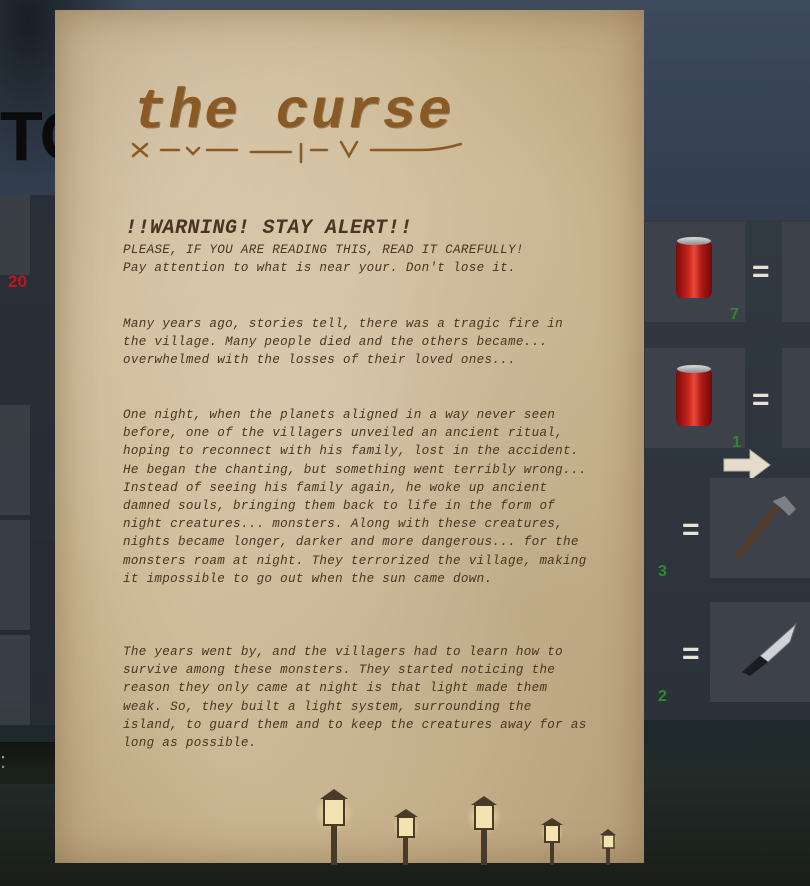  I want to click on warning-title: !!WARNING! STAY ALERT!!, so click(269, 228).